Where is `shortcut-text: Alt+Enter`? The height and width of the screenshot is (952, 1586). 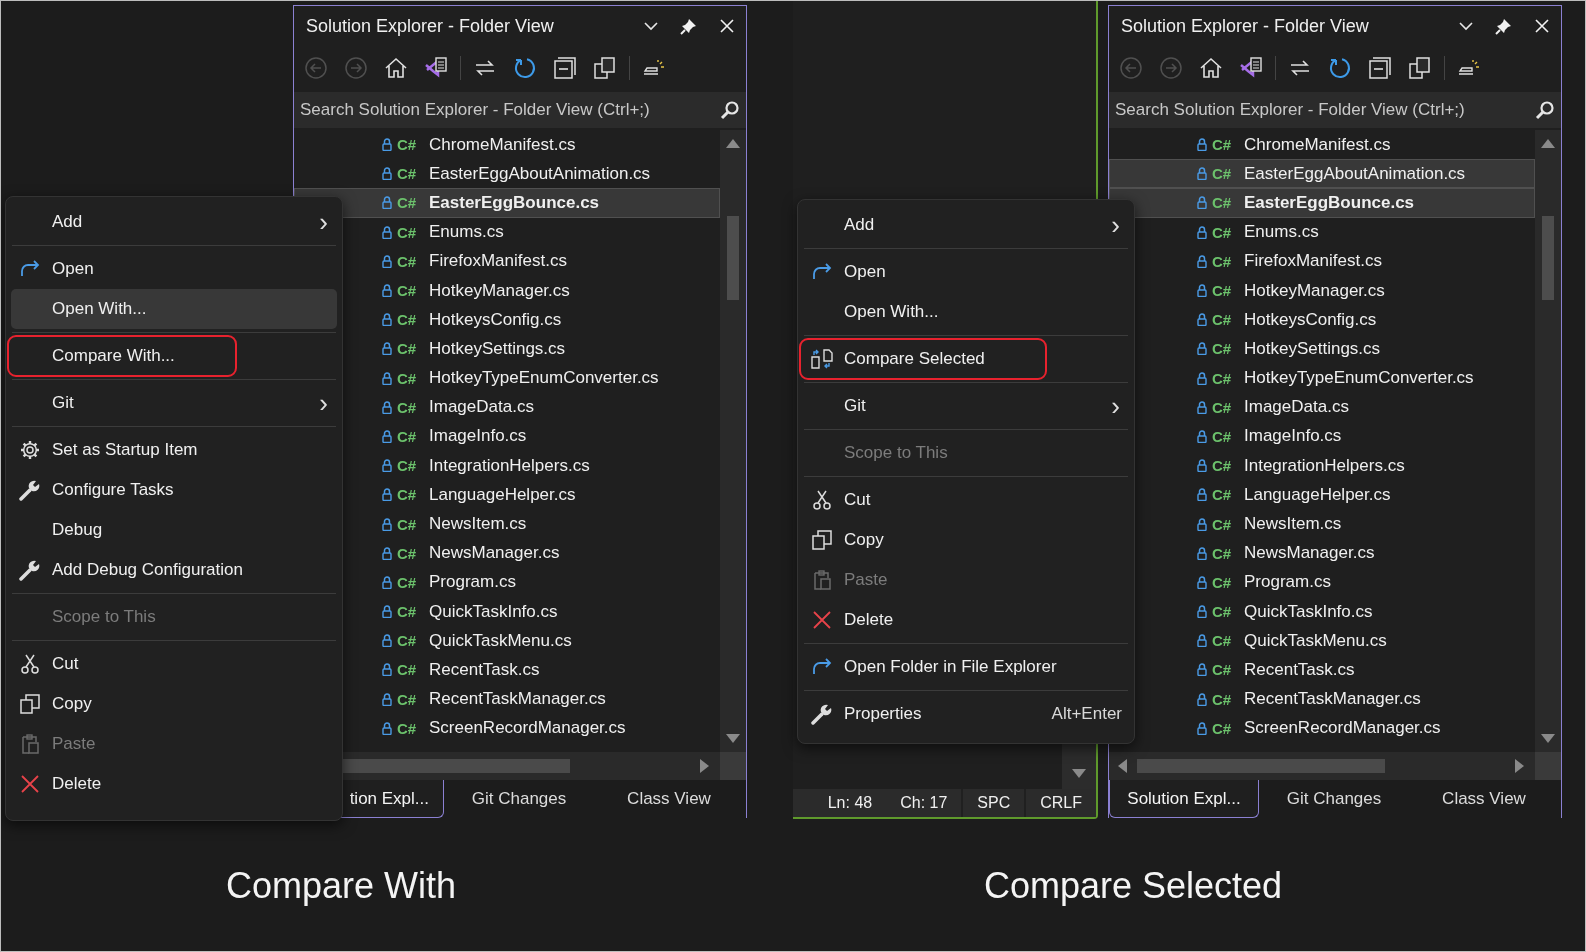
shortcut-text: Alt+Enter is located at coordinates (1086, 714).